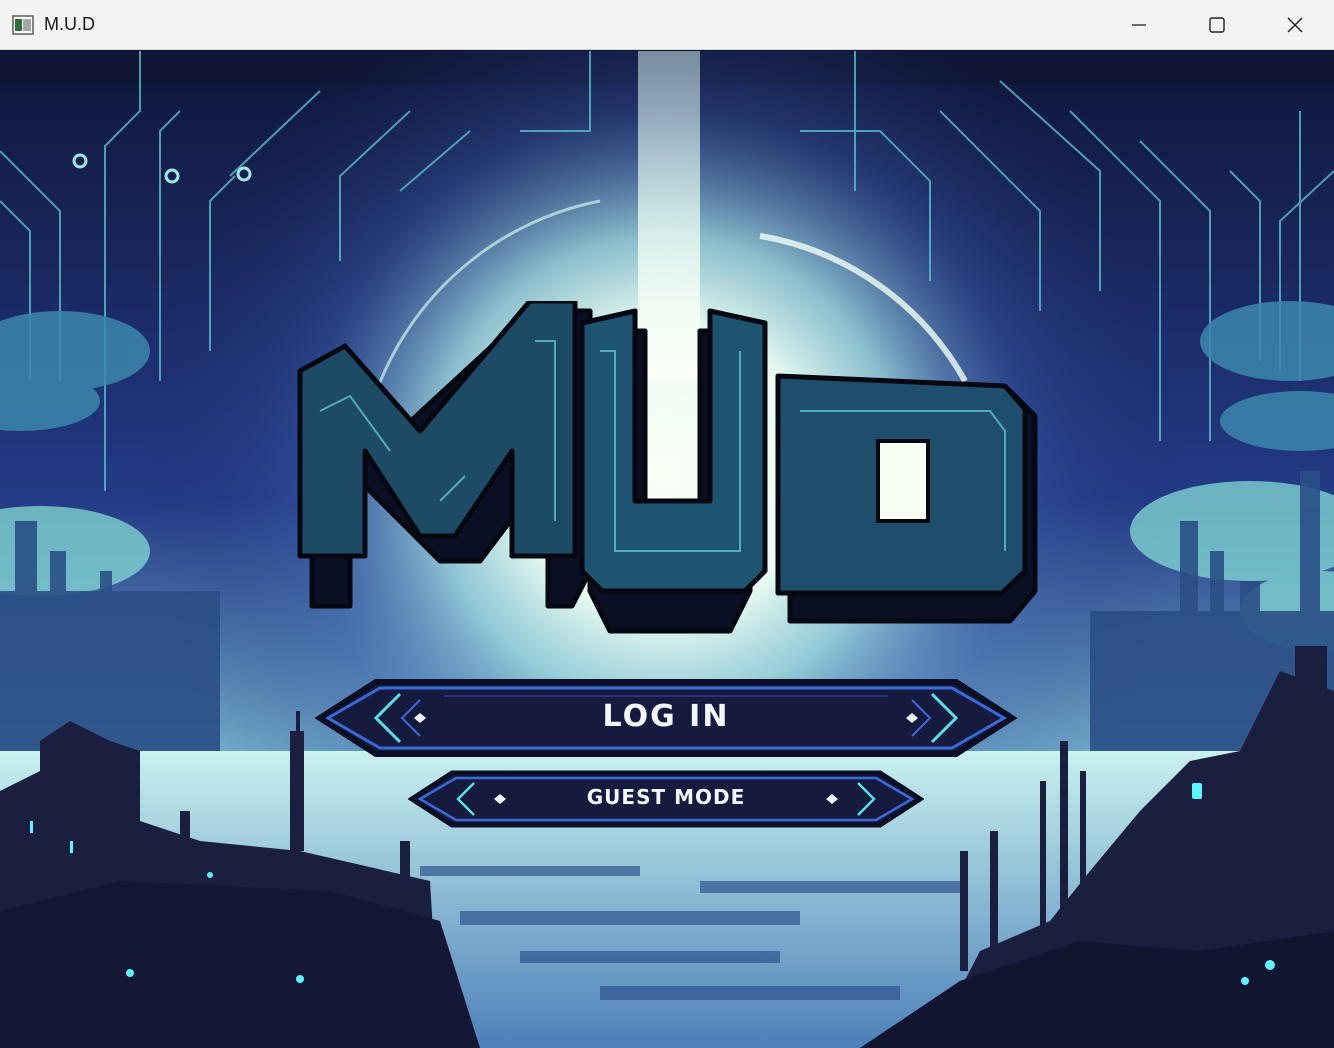 The height and width of the screenshot is (1048, 1334). I want to click on login-button-label: LOG IN, so click(666, 716).